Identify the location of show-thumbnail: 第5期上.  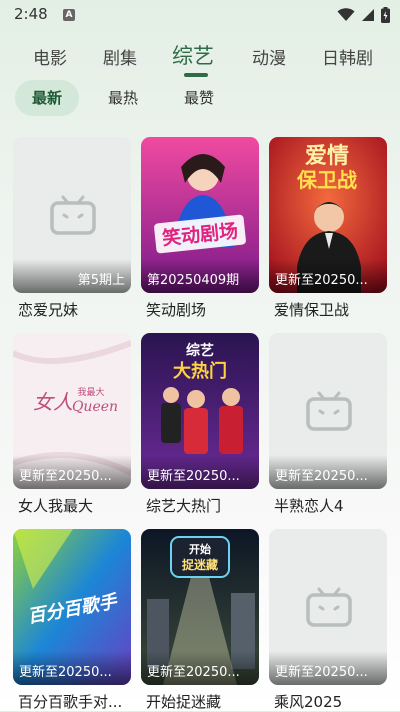
(72, 215).